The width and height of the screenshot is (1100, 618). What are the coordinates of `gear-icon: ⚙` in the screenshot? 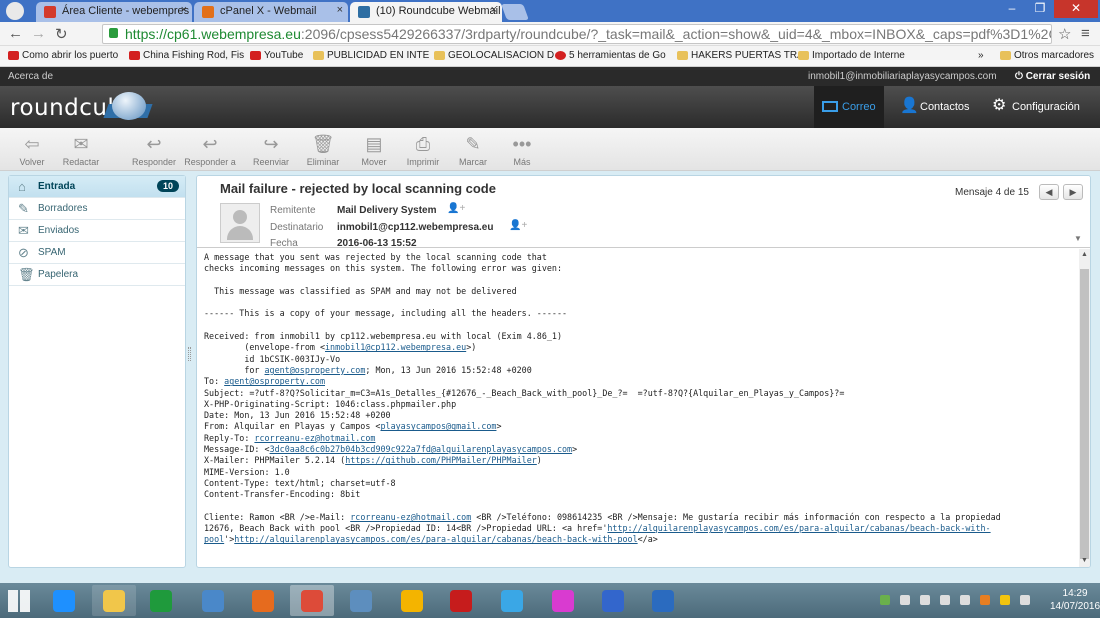 It's located at (999, 105).